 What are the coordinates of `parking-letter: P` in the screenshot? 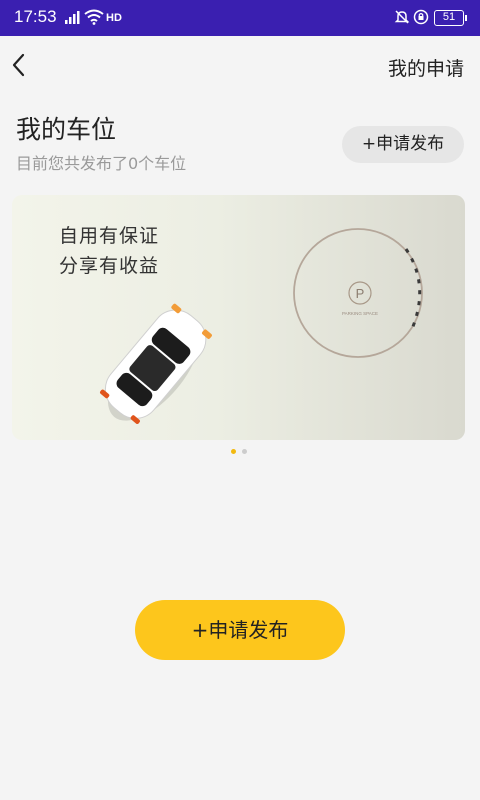 It's located at (360, 293).